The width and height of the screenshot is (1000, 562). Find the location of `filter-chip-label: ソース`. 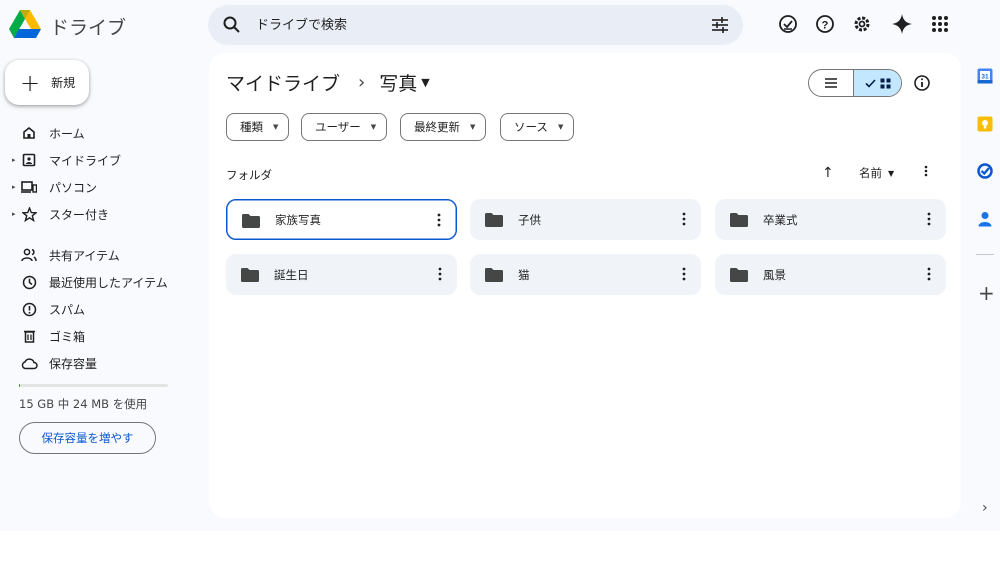

filter-chip-label: ソース is located at coordinates (531, 127).